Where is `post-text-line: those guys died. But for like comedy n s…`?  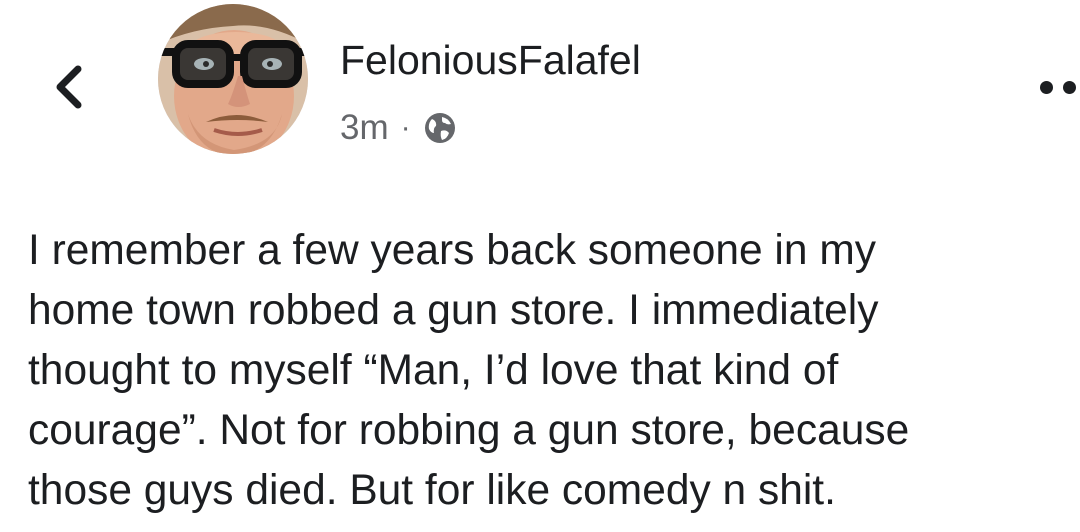 post-text-line: those guys died. But for like comedy n s… is located at coordinates (432, 490).